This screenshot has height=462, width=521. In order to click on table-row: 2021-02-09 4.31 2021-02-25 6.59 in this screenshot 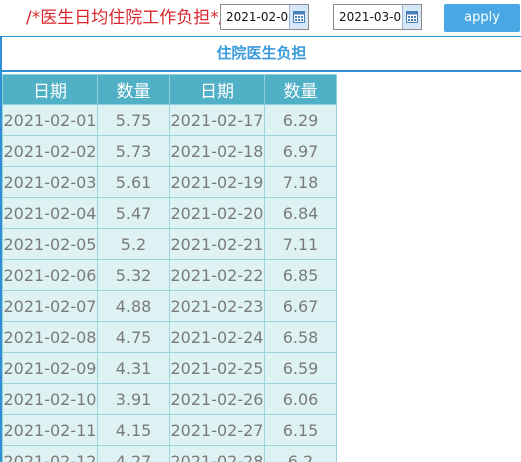, I will do `click(169, 368)`.